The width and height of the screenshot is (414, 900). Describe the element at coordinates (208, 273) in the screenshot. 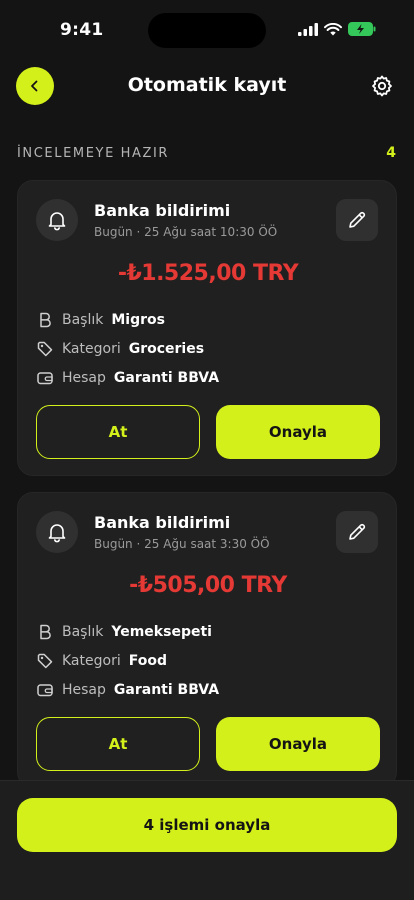

I see `amount: -₺1.525,00 TRY` at that location.